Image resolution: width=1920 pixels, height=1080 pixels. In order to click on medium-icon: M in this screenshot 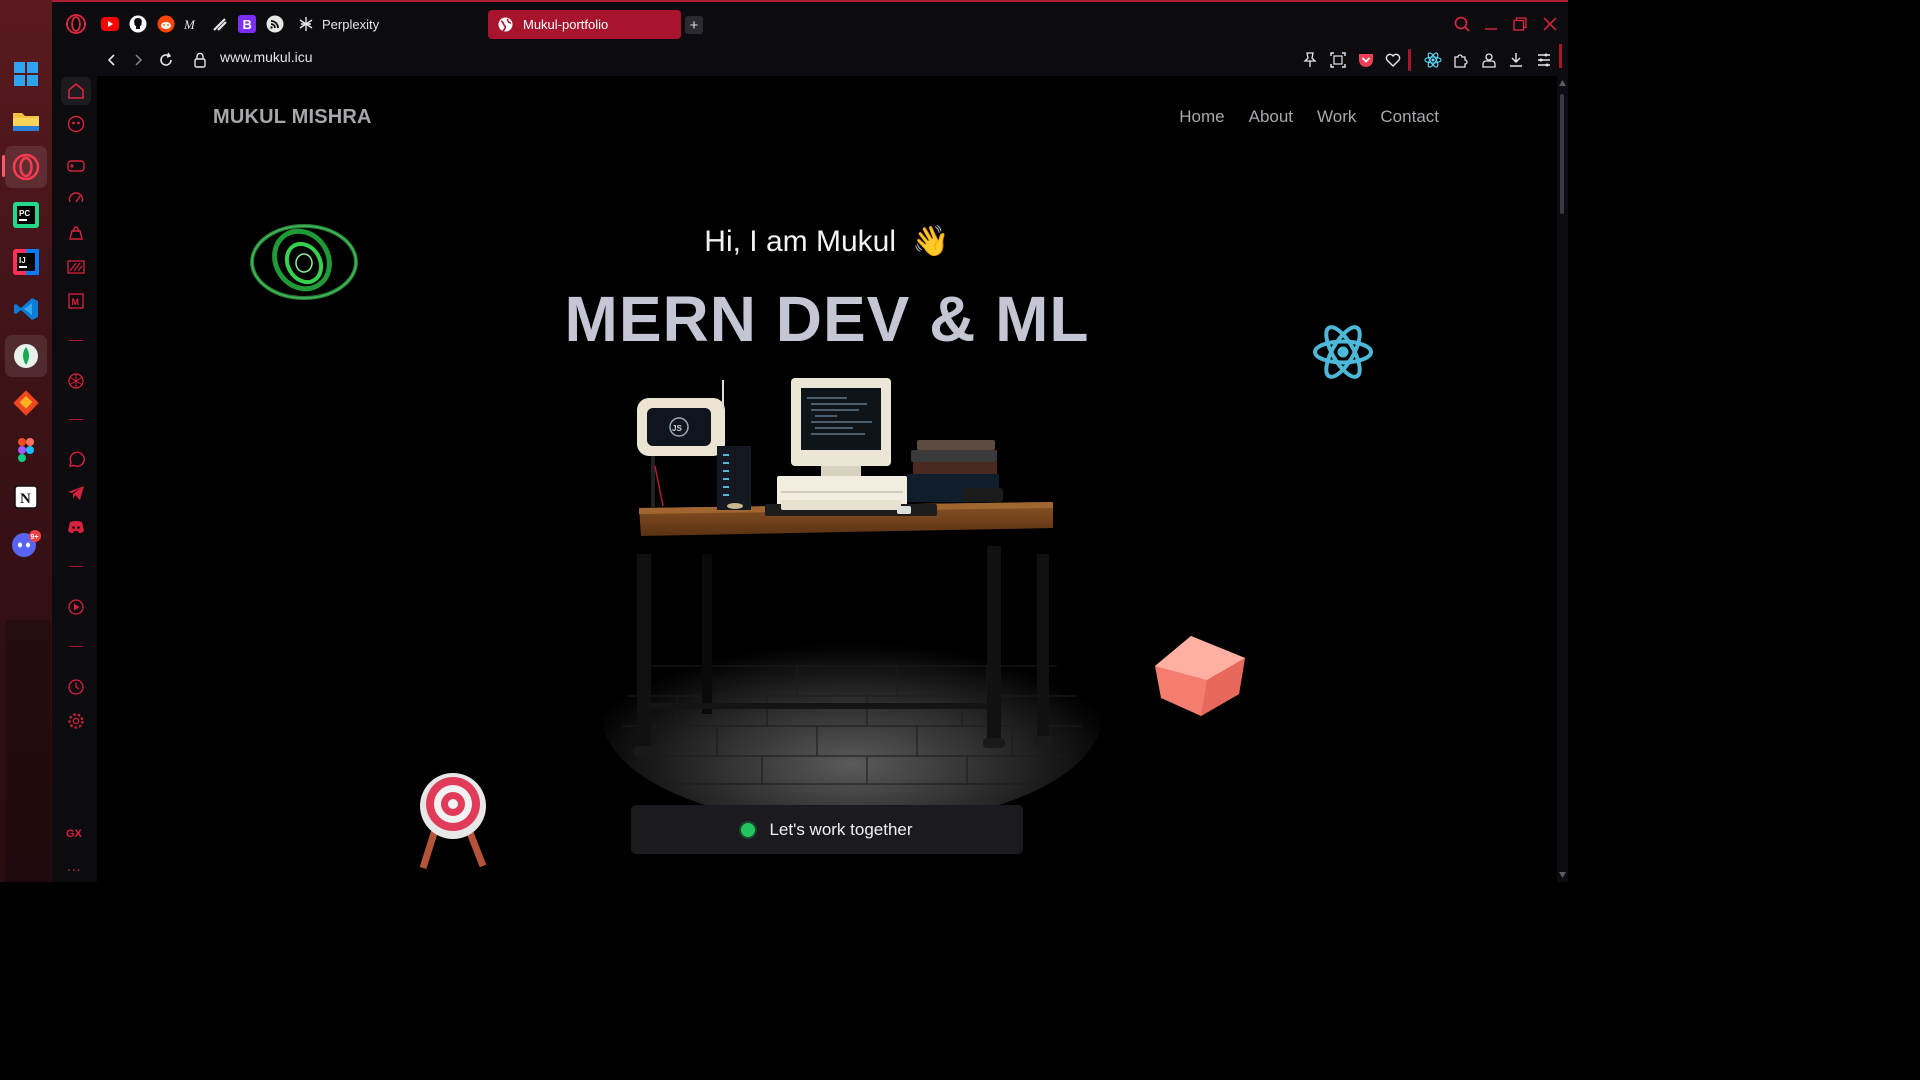, I will do `click(192, 24)`.